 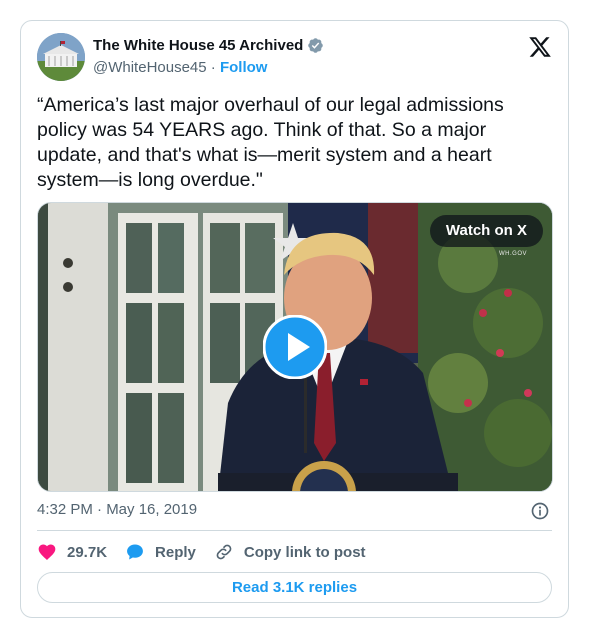 What do you see at coordinates (175, 552) in the screenshot?
I see `reply-label: Reply` at bounding box center [175, 552].